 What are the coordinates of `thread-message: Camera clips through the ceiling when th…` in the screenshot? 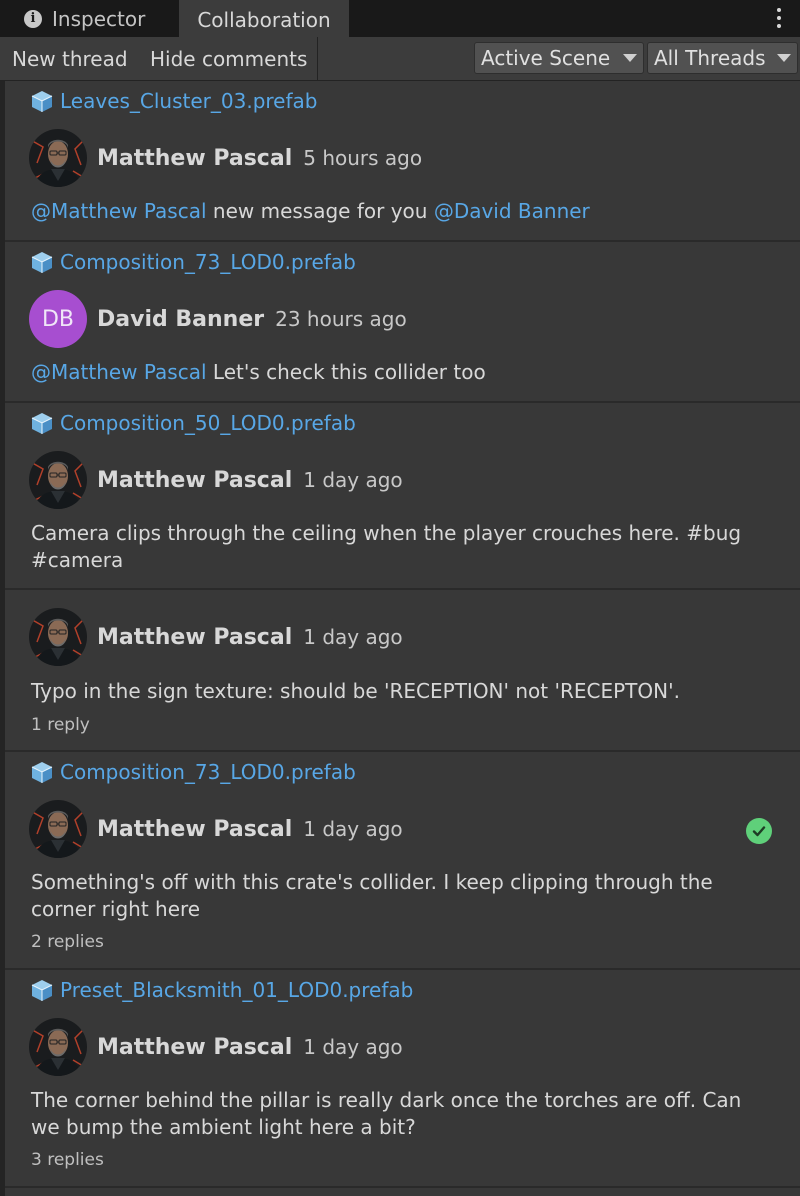 It's located at (386, 546).